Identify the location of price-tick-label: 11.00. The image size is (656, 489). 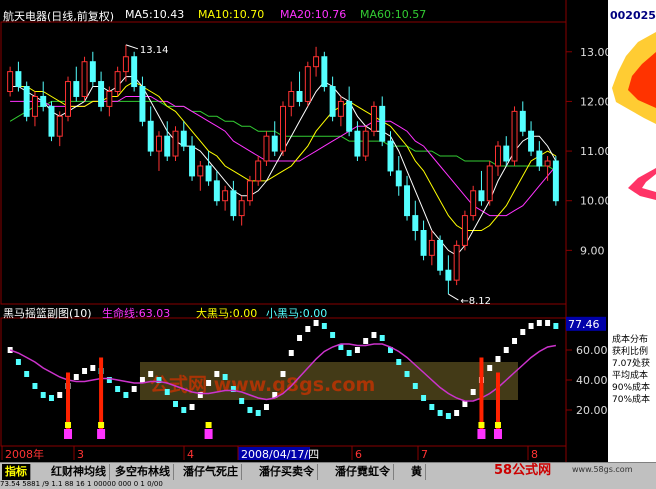
(594, 151).